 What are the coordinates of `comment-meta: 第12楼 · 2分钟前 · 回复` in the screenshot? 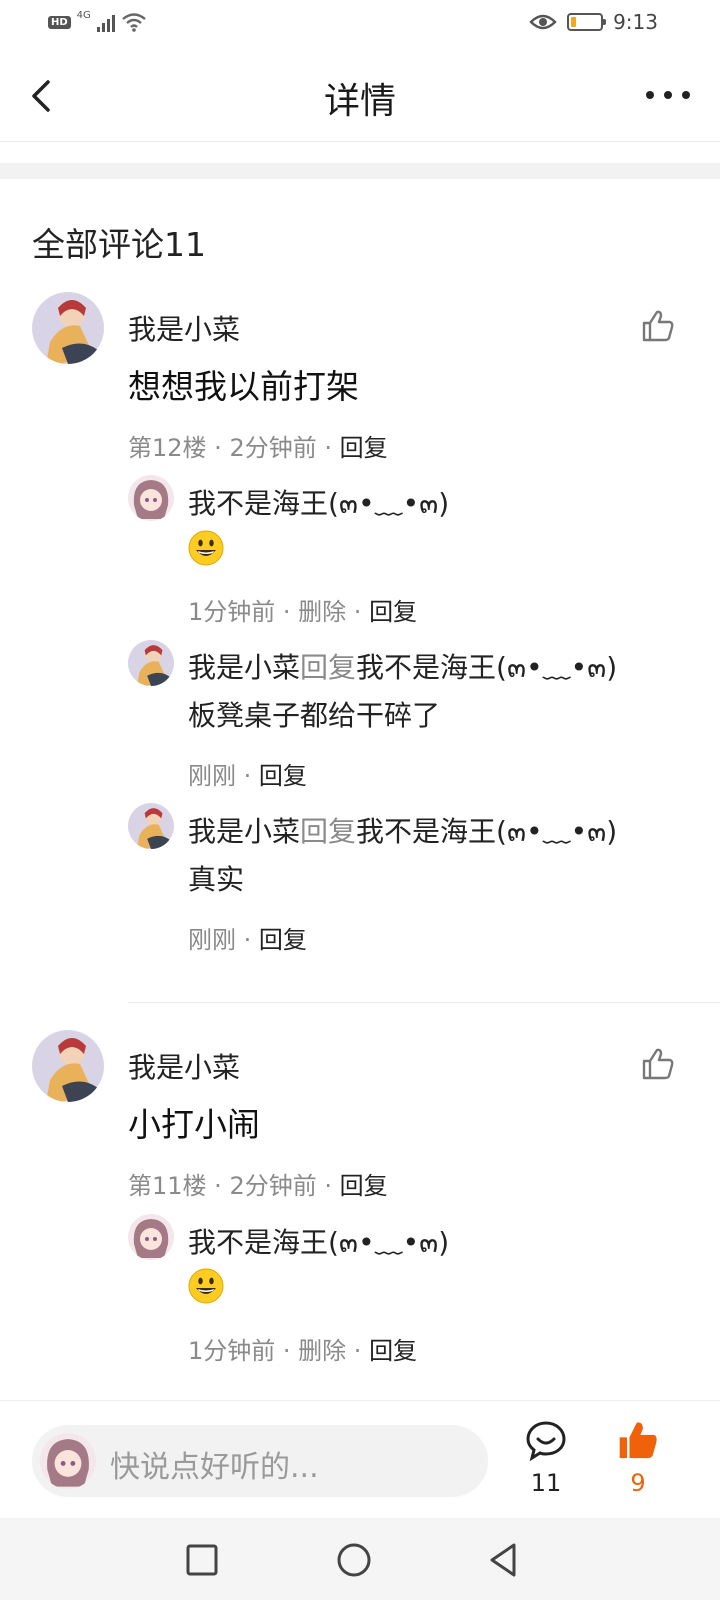 It's located at (258, 448).